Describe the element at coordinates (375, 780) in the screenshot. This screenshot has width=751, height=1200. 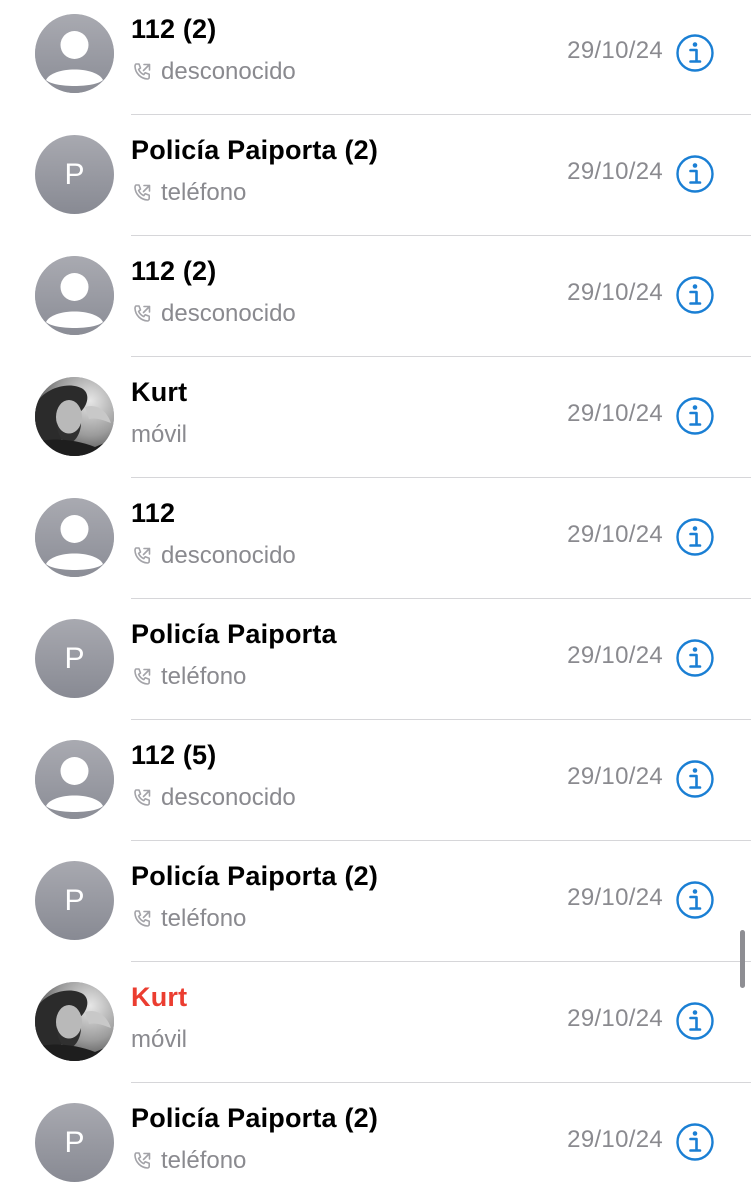
I see `call-row: 112 (5) desconocido 29/10/24` at that location.